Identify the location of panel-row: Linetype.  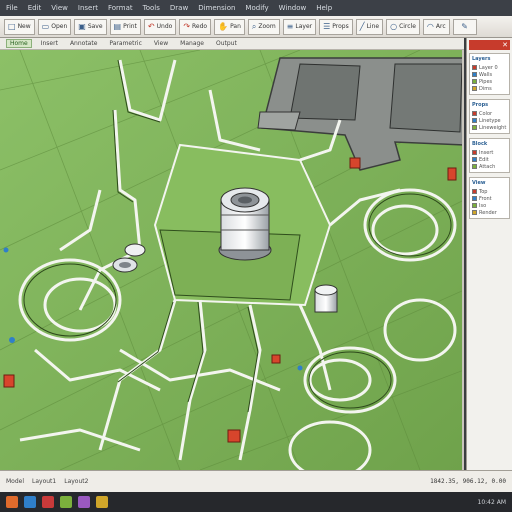
(489, 120).